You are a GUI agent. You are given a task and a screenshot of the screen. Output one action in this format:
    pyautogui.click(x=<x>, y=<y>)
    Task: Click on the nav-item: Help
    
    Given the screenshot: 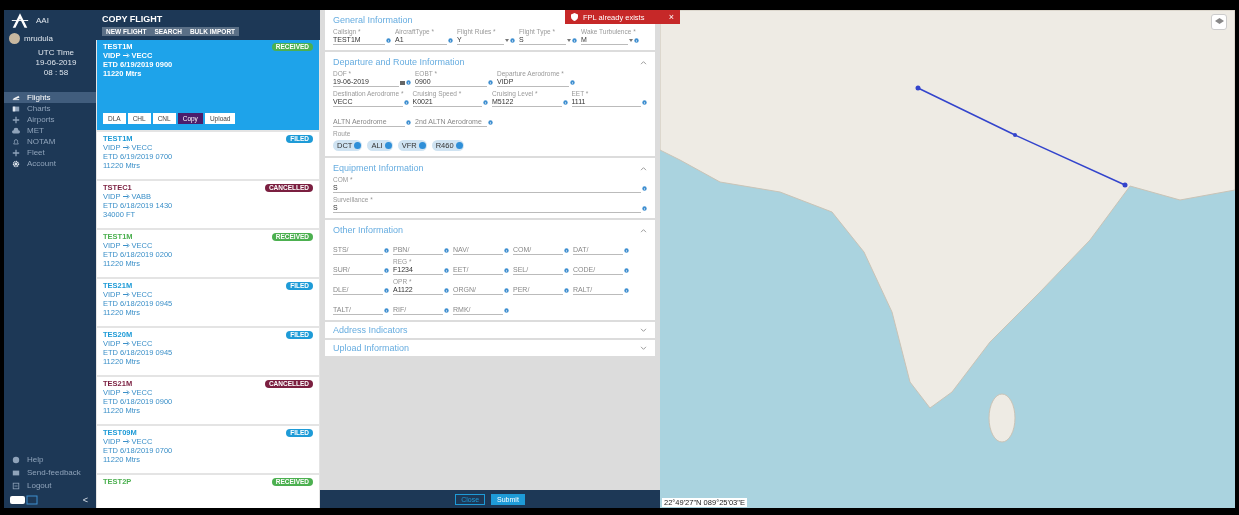 What is the action you would take?
    pyautogui.click(x=50, y=459)
    